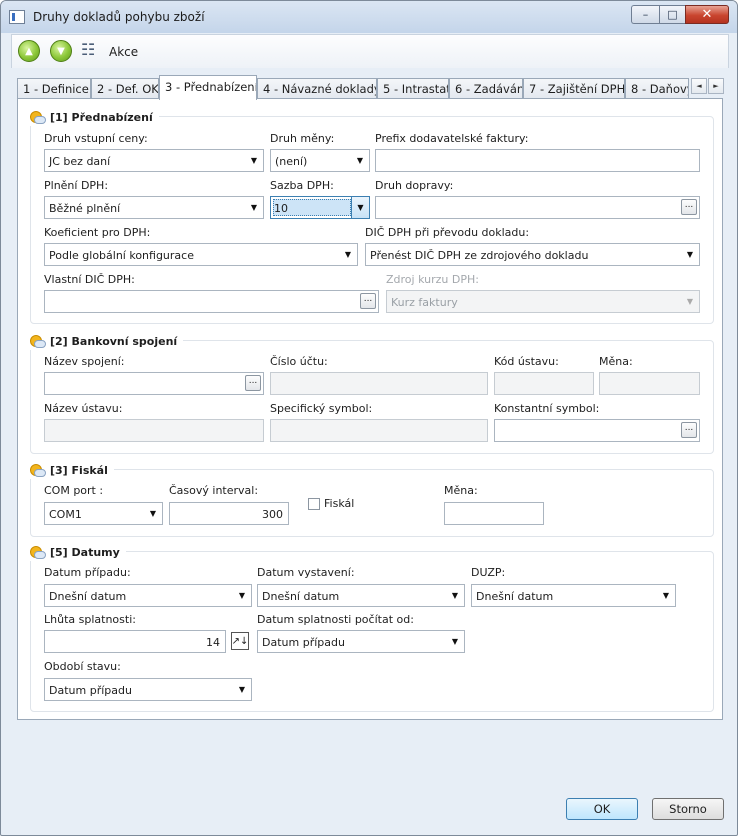  What do you see at coordinates (432, 279) in the screenshot?
I see `zdroj-kurzu-label: Zdroj kurzu DPH:` at bounding box center [432, 279].